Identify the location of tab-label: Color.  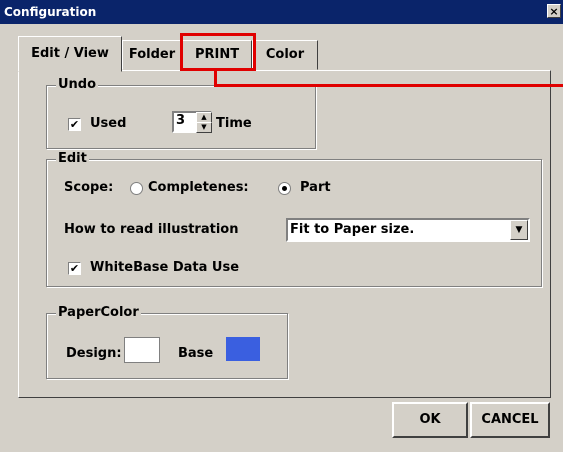
(285, 54).